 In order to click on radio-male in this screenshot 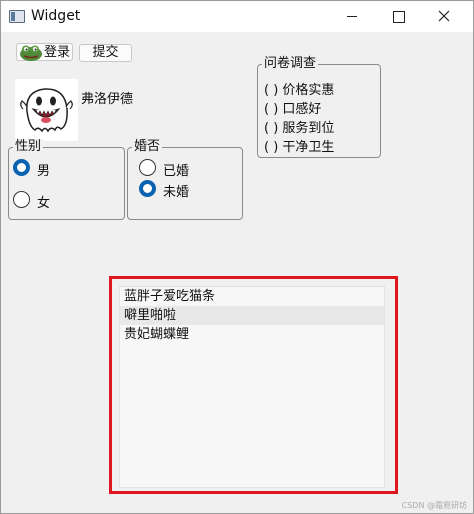, I will do `click(21, 167)`.